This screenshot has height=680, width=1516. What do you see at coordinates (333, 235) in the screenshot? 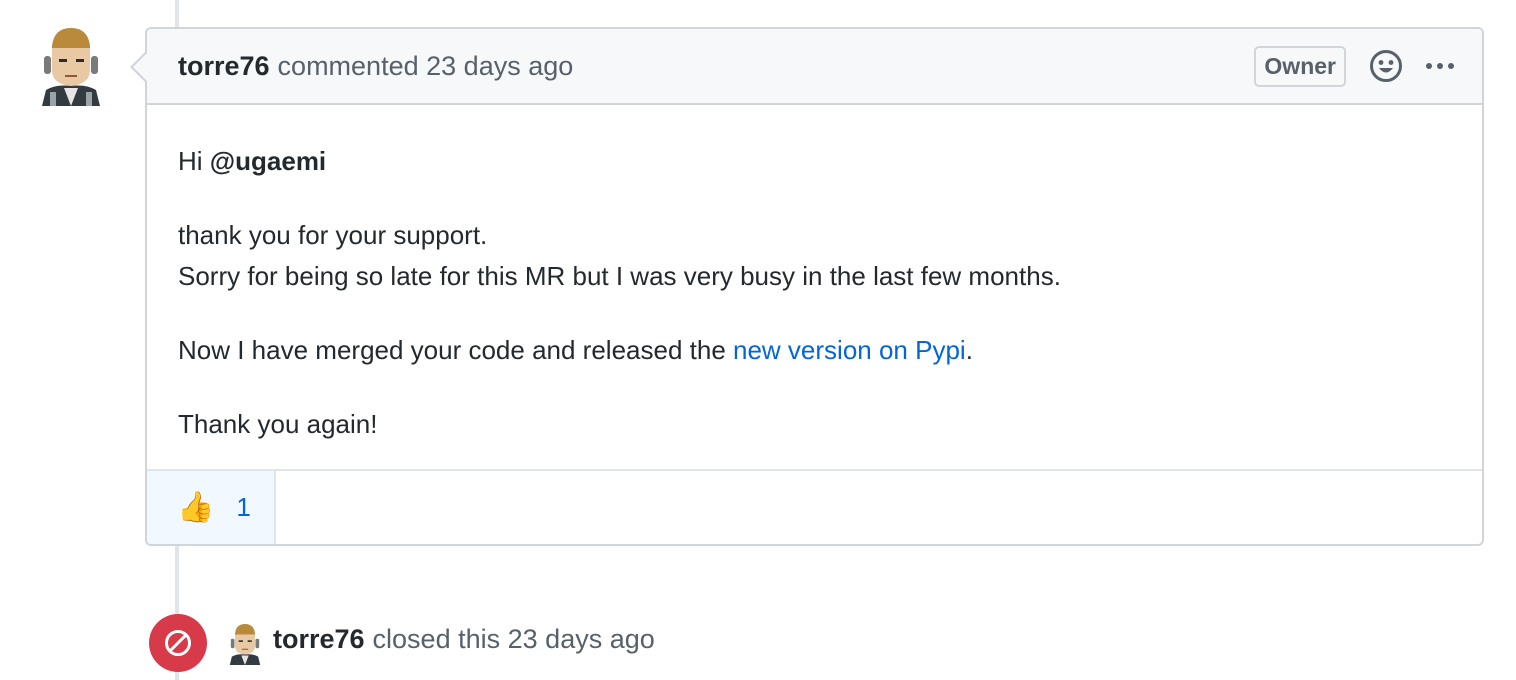
I see `body-line-1: thank you for your support.` at bounding box center [333, 235].